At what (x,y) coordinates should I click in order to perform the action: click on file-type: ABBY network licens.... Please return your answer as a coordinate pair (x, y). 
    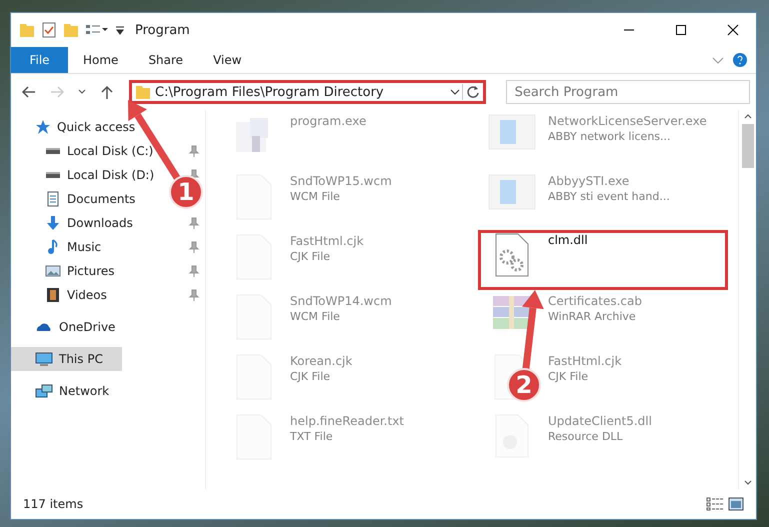
    Looking at the image, I should click on (610, 136).